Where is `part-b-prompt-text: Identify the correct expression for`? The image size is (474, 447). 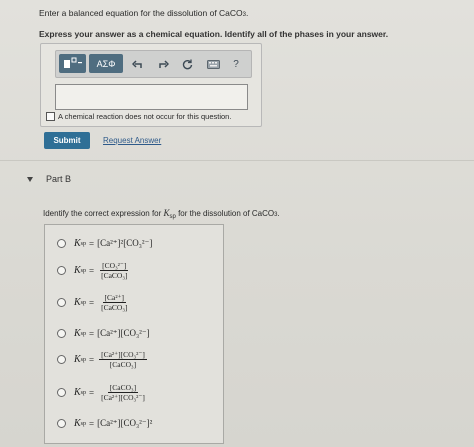 part-b-prompt-text: Identify the correct expression for is located at coordinates (103, 213).